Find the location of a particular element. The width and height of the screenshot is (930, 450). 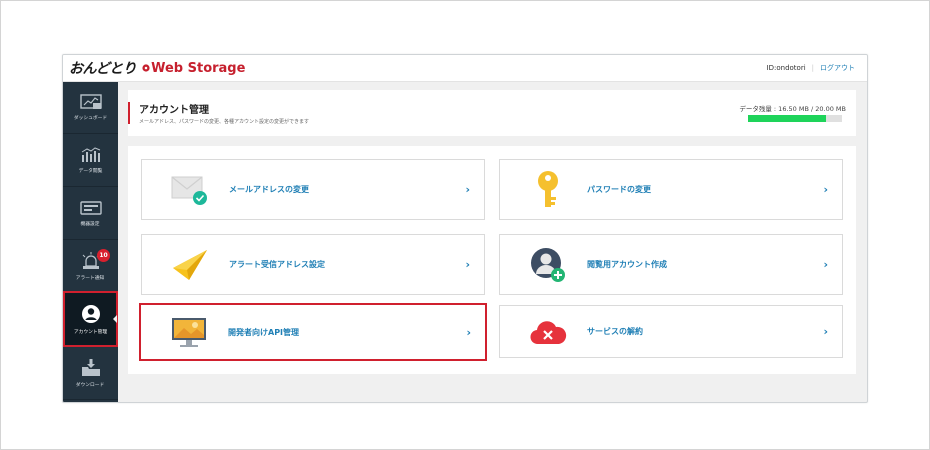

sidebar-item-label: ダッシュボード is located at coordinates (90, 118).